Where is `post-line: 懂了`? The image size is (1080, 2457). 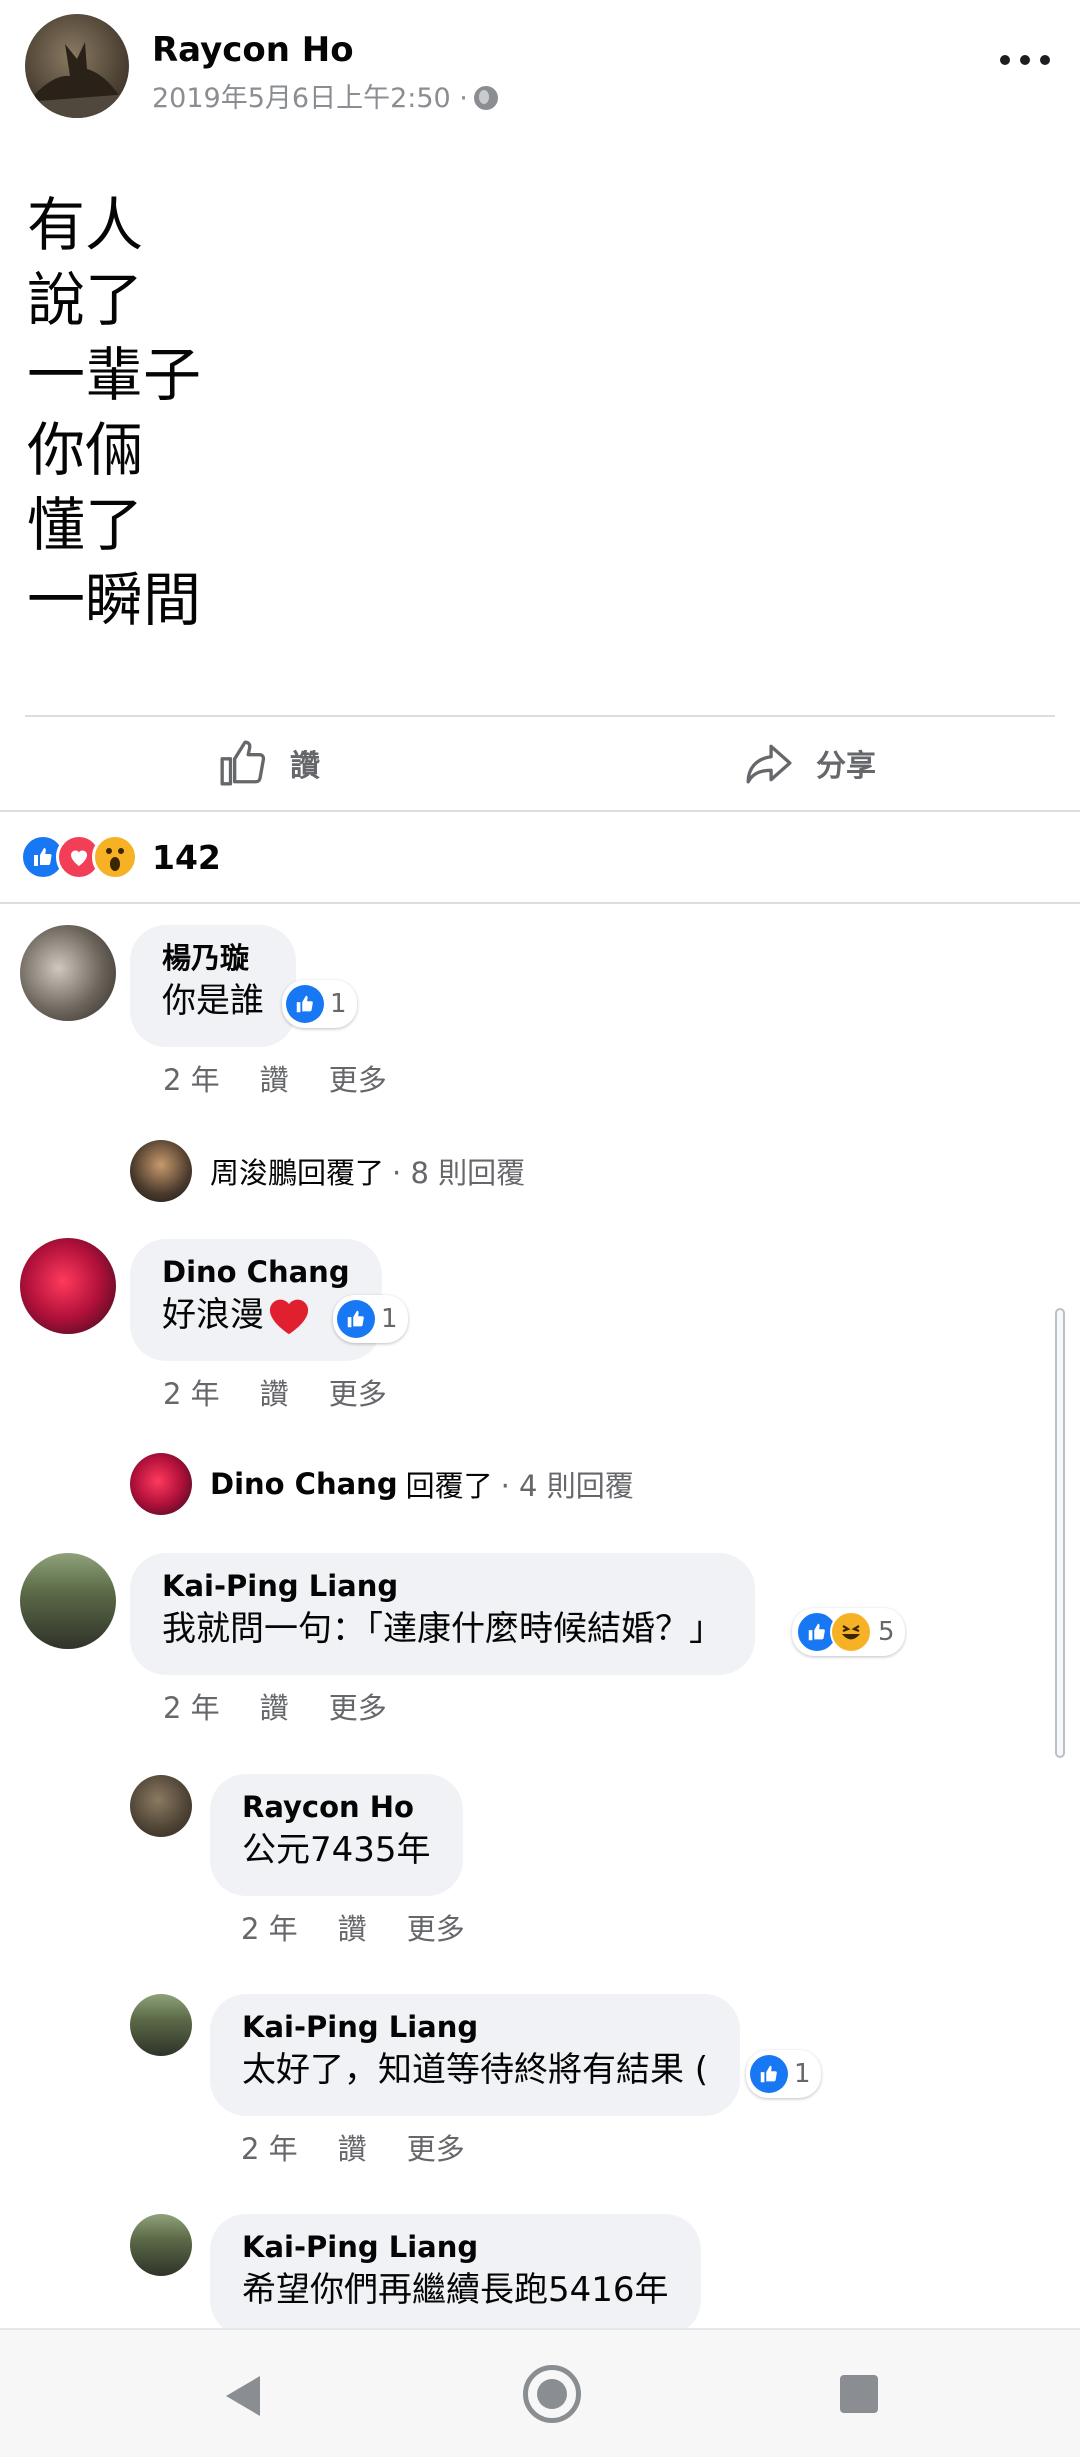 post-line: 懂了 is located at coordinates (85, 525).